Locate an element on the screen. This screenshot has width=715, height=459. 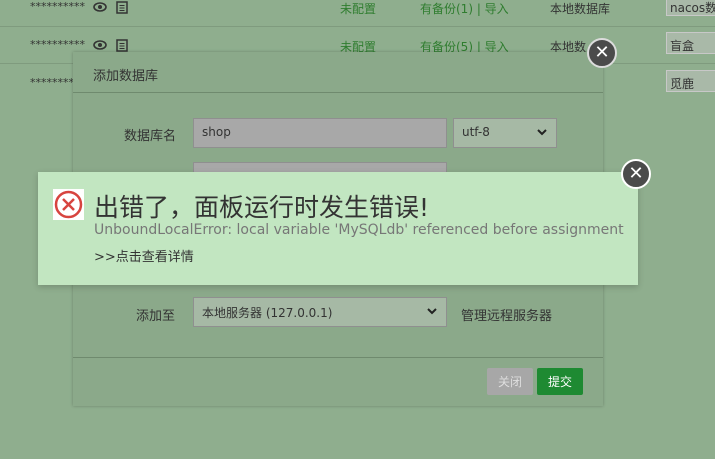
note-field: 觅鹿 is located at coordinates (690, 81).